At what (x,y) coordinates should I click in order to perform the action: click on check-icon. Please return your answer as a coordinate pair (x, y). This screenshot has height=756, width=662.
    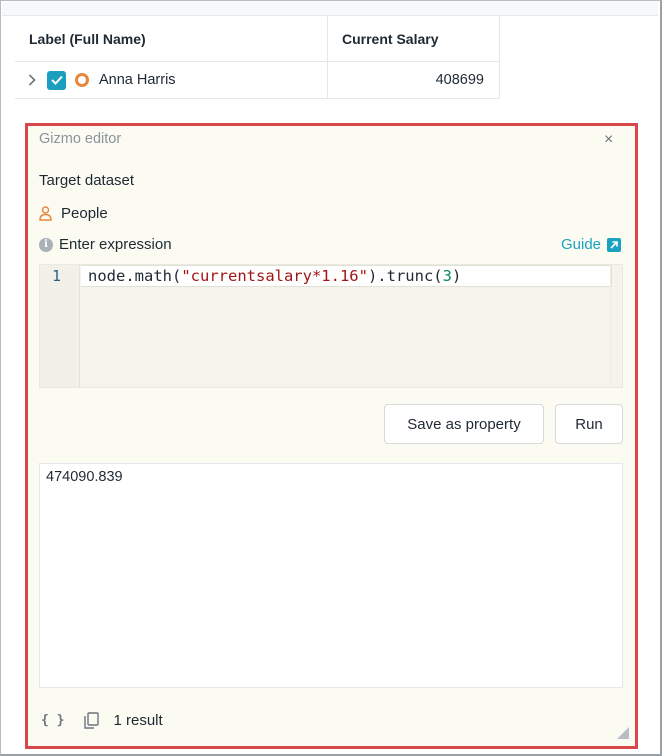
    Looking at the image, I should click on (56, 80).